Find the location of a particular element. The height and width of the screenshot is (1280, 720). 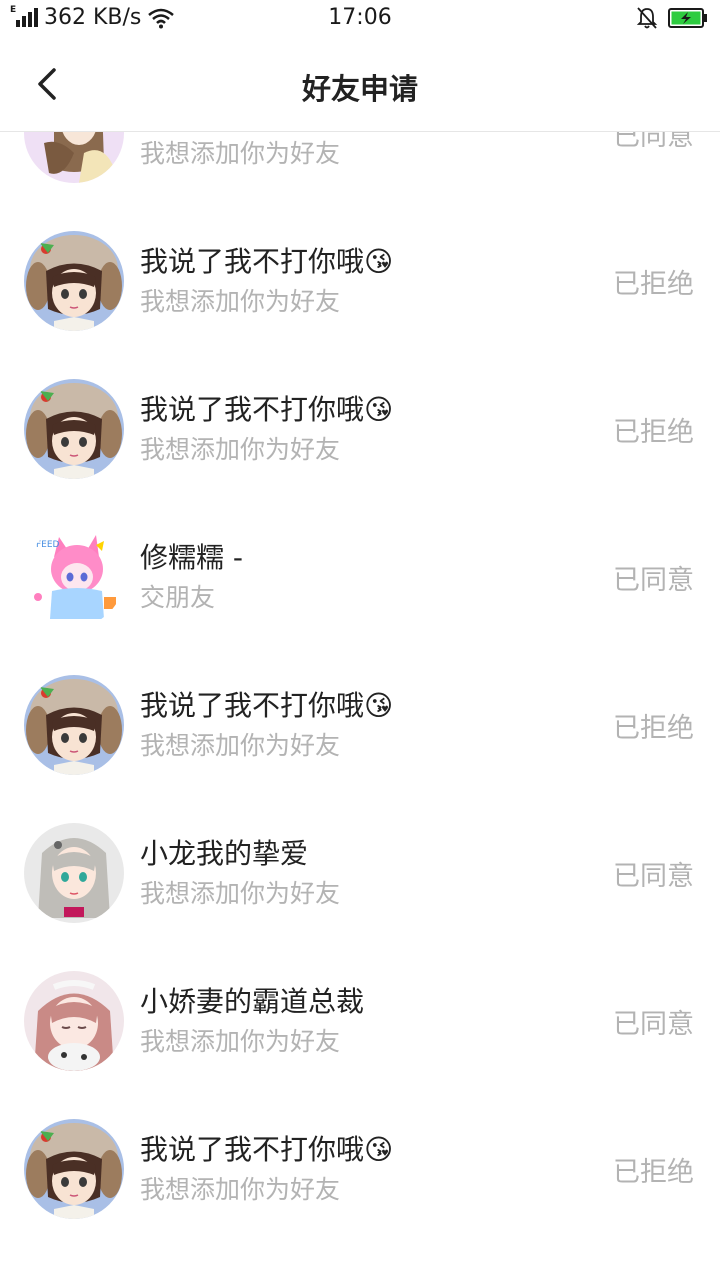

clock: 17:06 is located at coordinates (360, 17).